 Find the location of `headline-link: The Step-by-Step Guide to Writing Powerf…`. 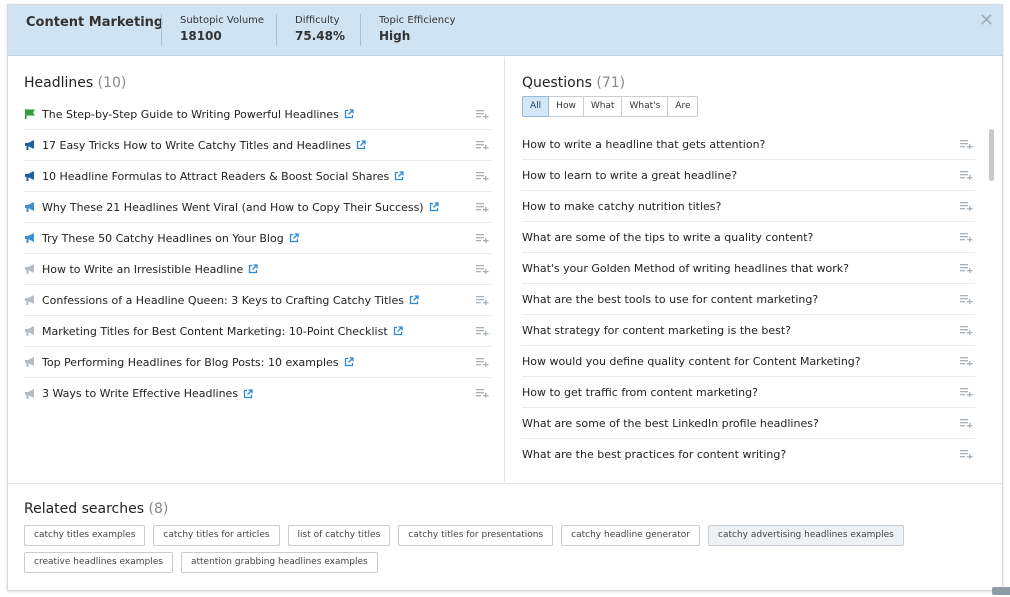

headline-link: The Step-by-Step Guide to Writing Powerf… is located at coordinates (190, 114).